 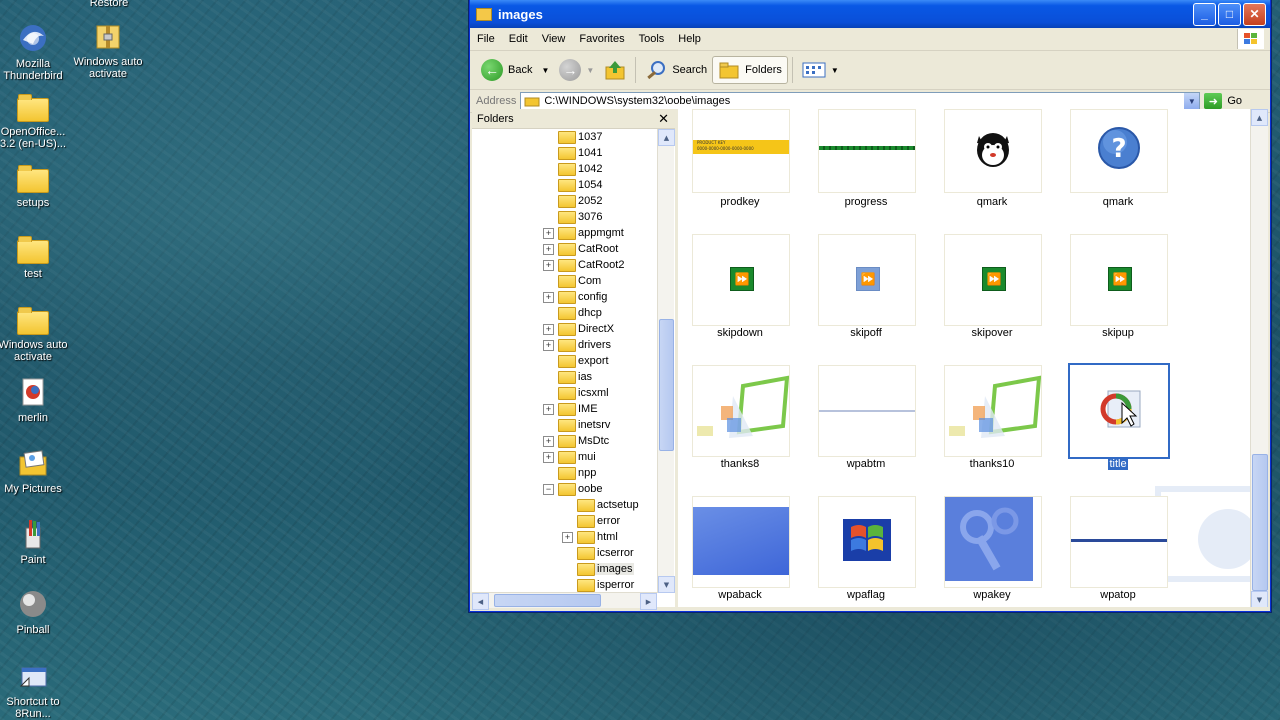 What do you see at coordinates (866, 202) in the screenshot?
I see `file-name-label: progress` at bounding box center [866, 202].